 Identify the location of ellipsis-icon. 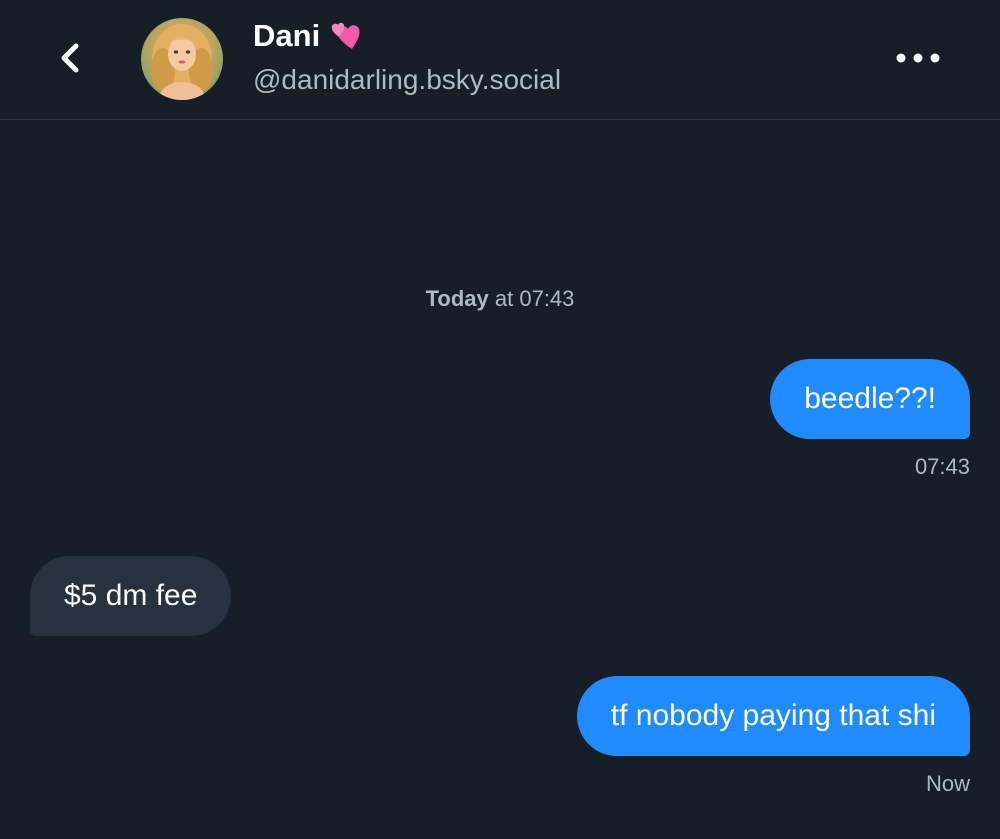
(918, 58).